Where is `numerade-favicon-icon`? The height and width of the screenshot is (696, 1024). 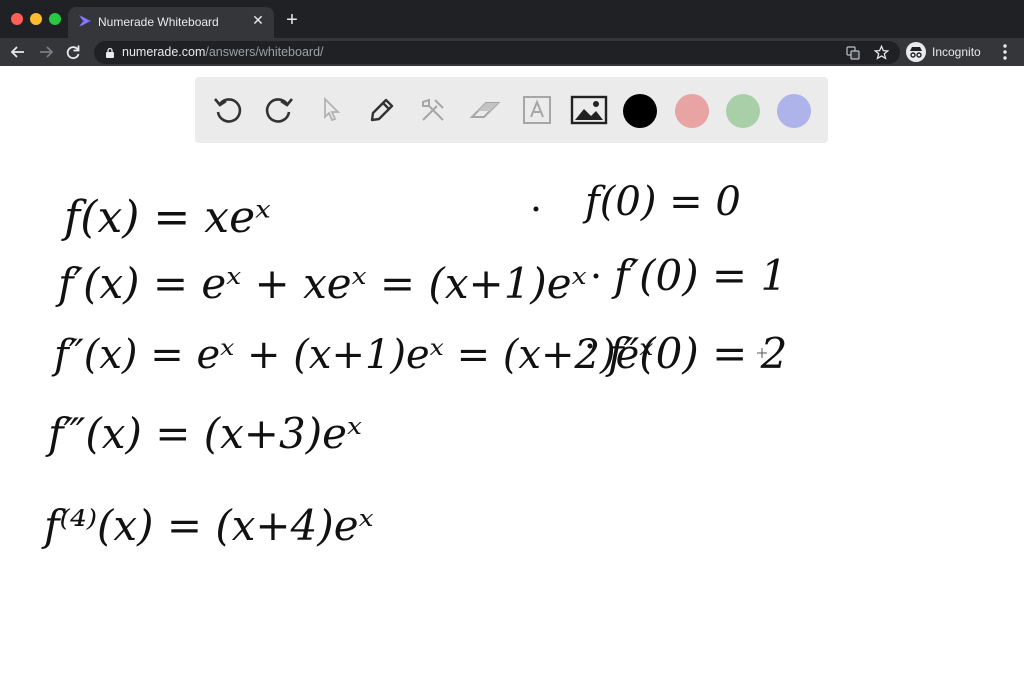
numerade-favicon-icon is located at coordinates (85, 21).